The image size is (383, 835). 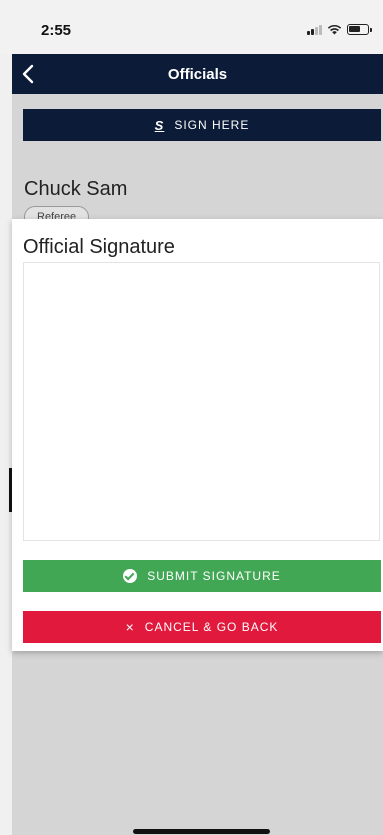 I want to click on navbar: Officials, so click(x=197, y=74).